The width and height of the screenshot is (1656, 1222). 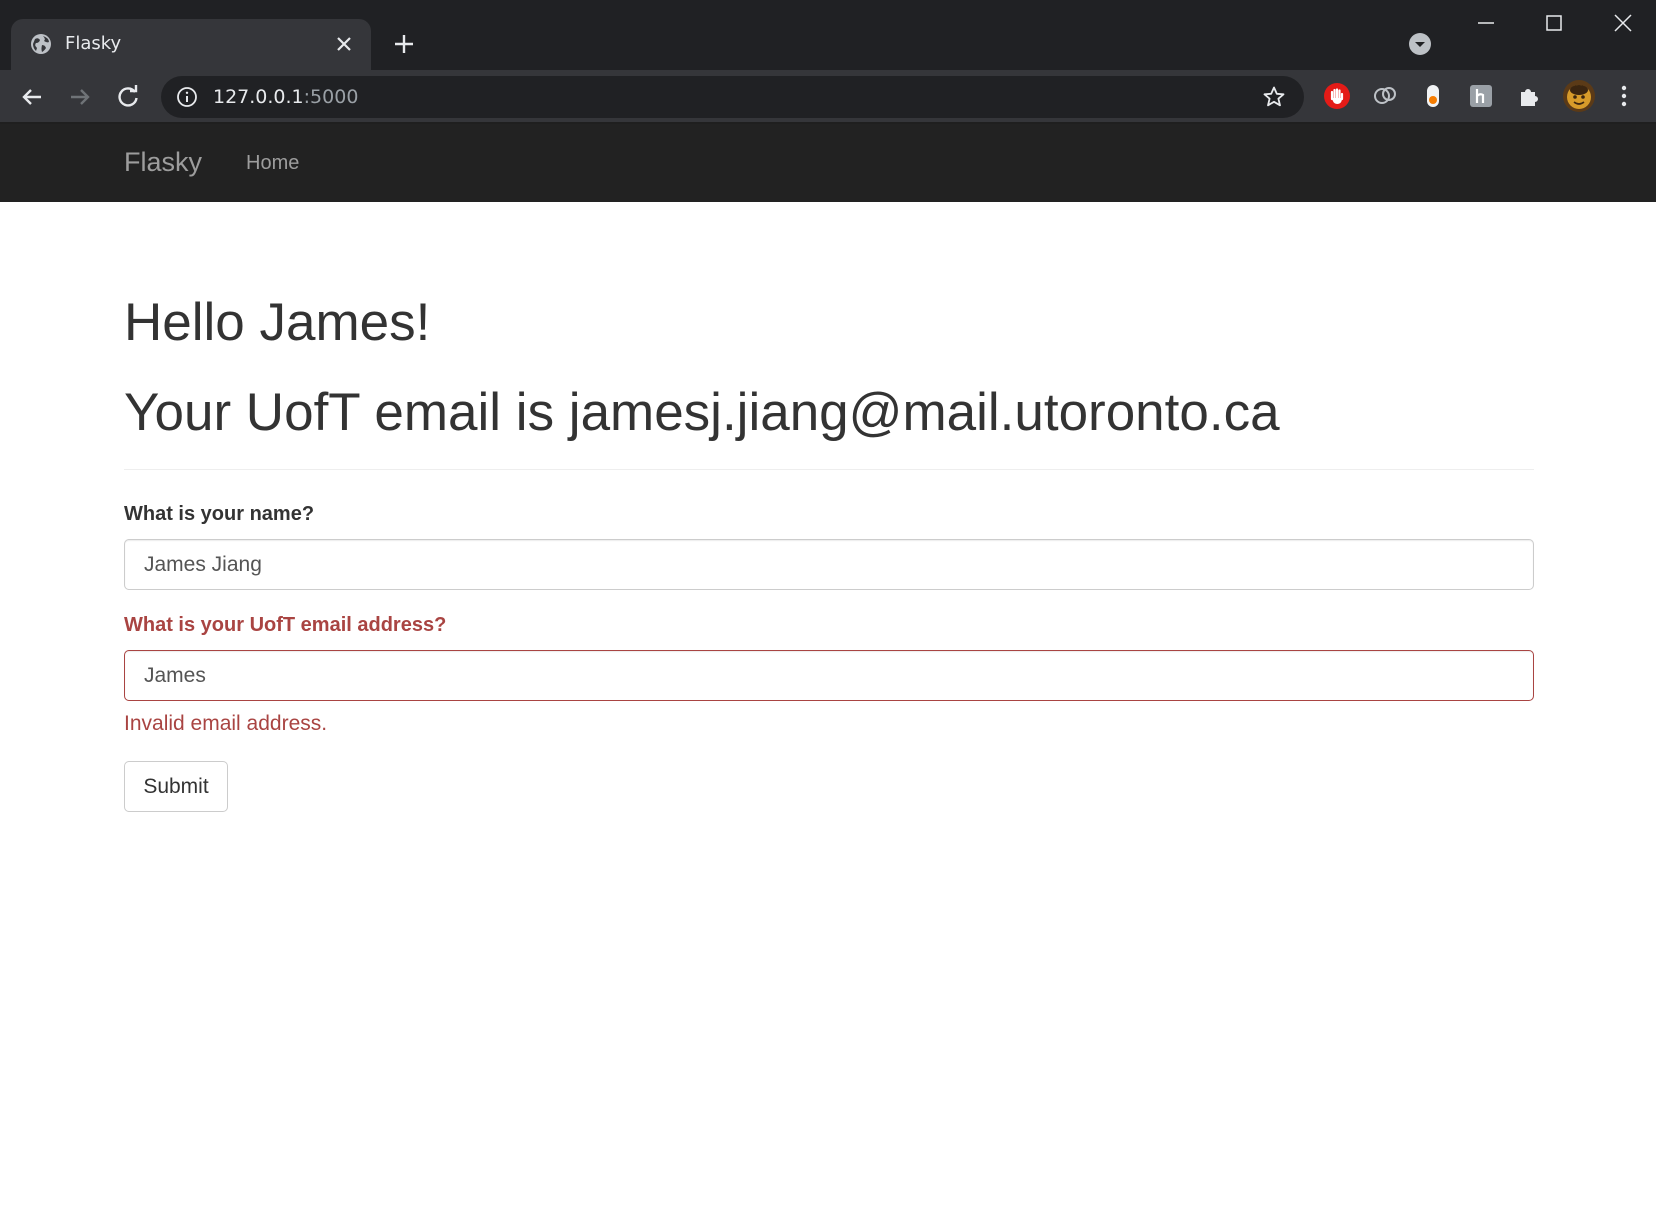 What do you see at coordinates (41, 44) in the screenshot?
I see `globe-icon` at bounding box center [41, 44].